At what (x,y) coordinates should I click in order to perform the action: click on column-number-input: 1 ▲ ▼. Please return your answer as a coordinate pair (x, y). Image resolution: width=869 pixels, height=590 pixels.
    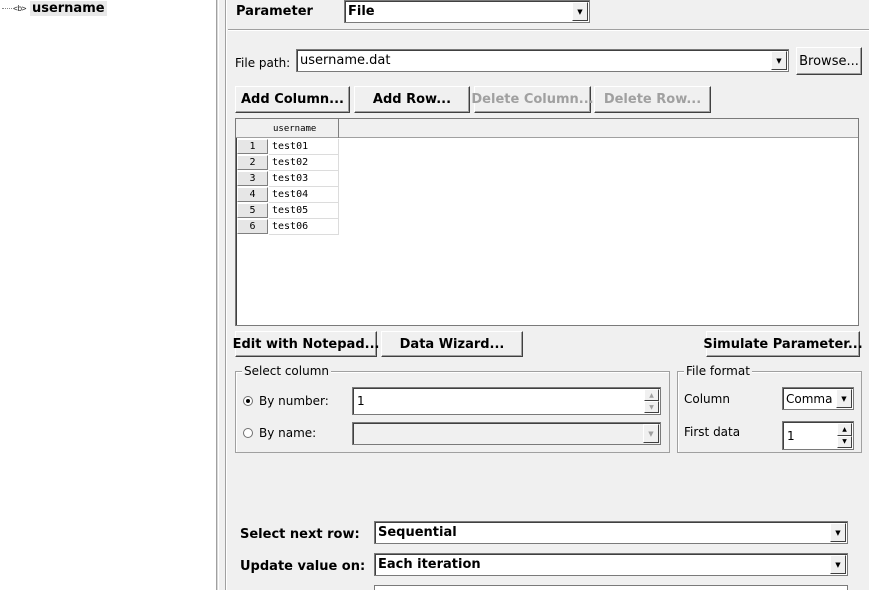
    Looking at the image, I should click on (506, 401).